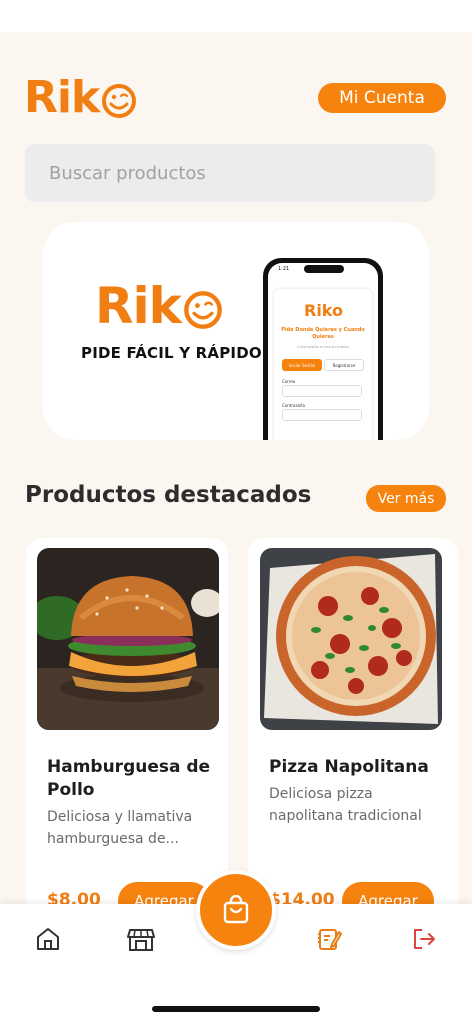 Image resolution: width=472 pixels, height=1024 pixels. Describe the element at coordinates (129, 778) in the screenshot. I see `product-name: Hamburguesa de Pollo` at that location.